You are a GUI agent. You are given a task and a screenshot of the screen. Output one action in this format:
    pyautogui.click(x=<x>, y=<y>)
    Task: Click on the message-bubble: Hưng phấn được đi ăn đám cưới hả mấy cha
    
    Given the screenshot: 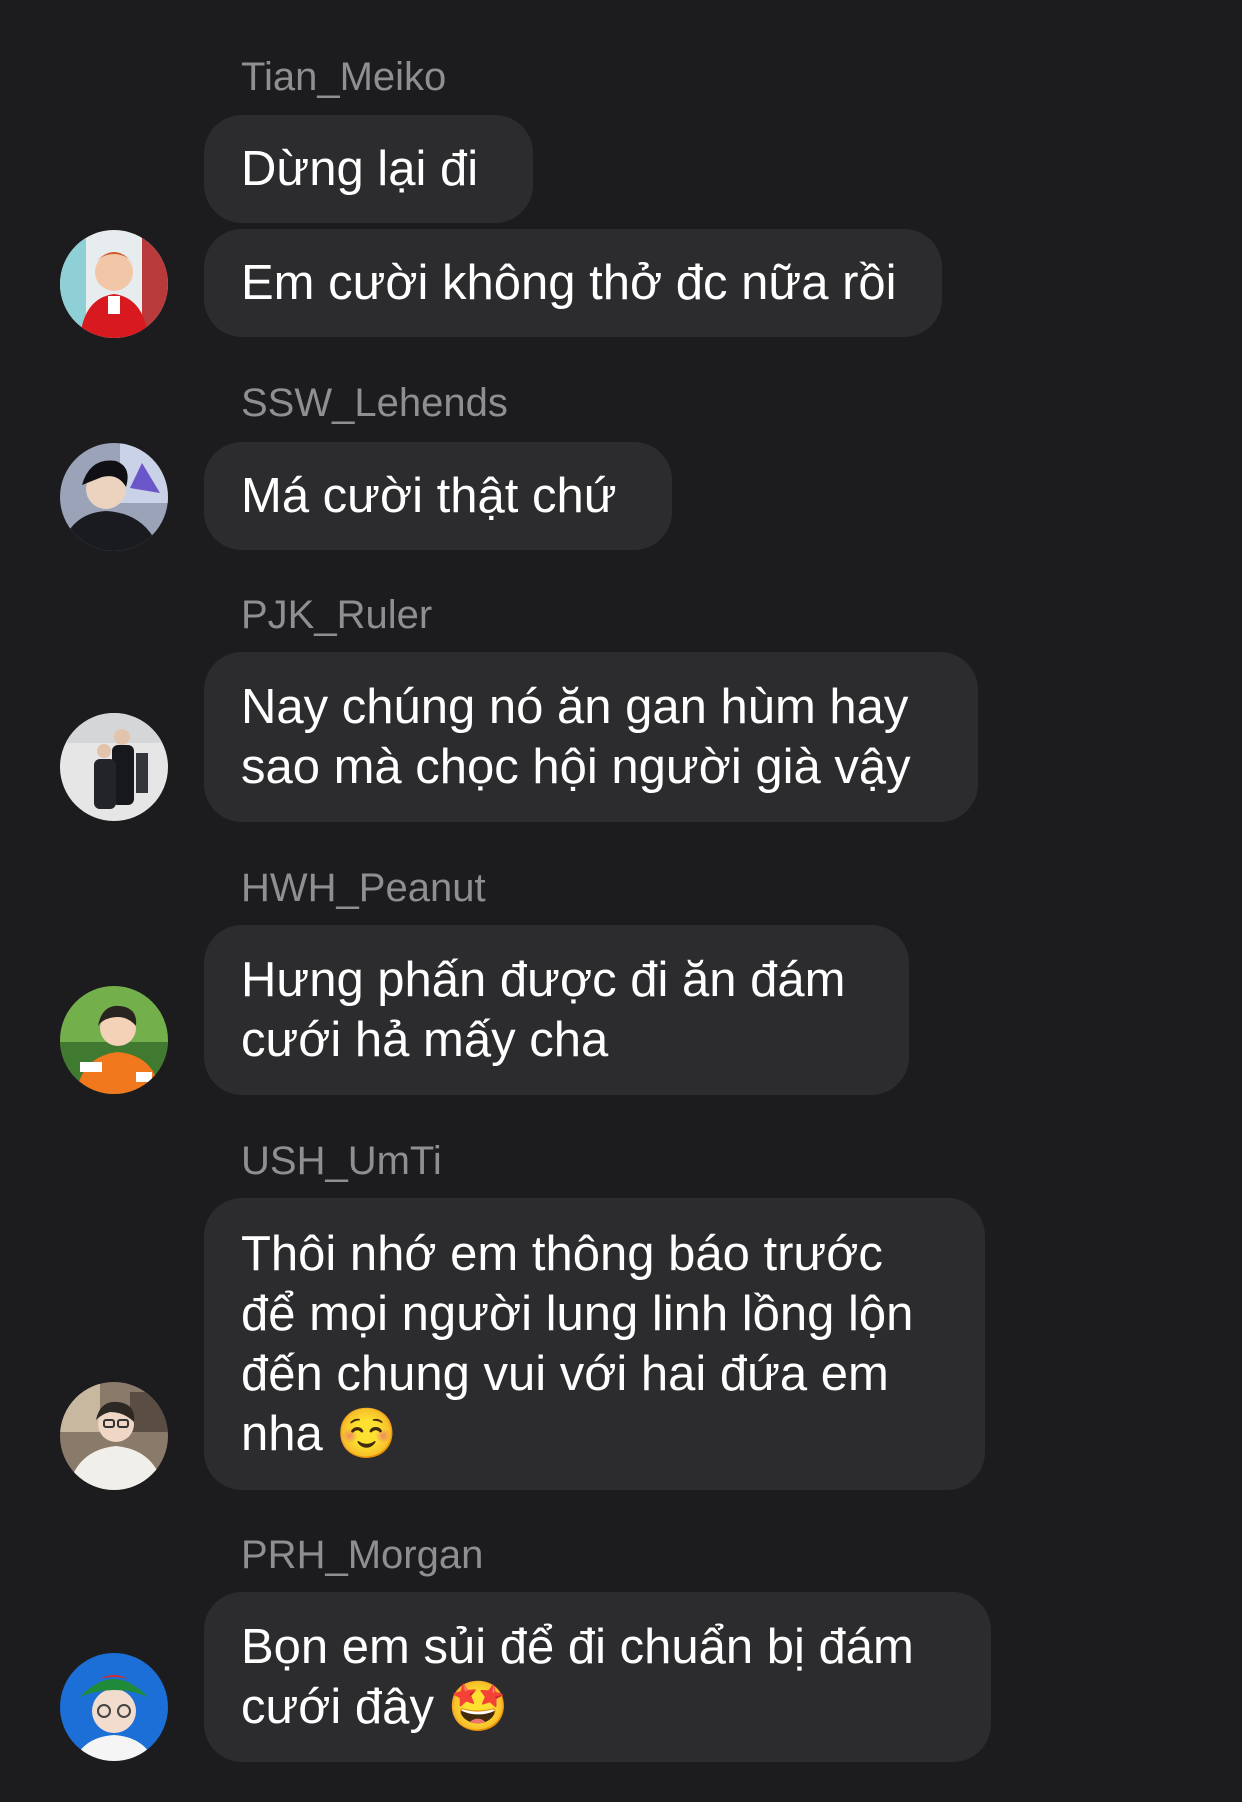 What is the action you would take?
    pyautogui.click(x=556, y=1010)
    